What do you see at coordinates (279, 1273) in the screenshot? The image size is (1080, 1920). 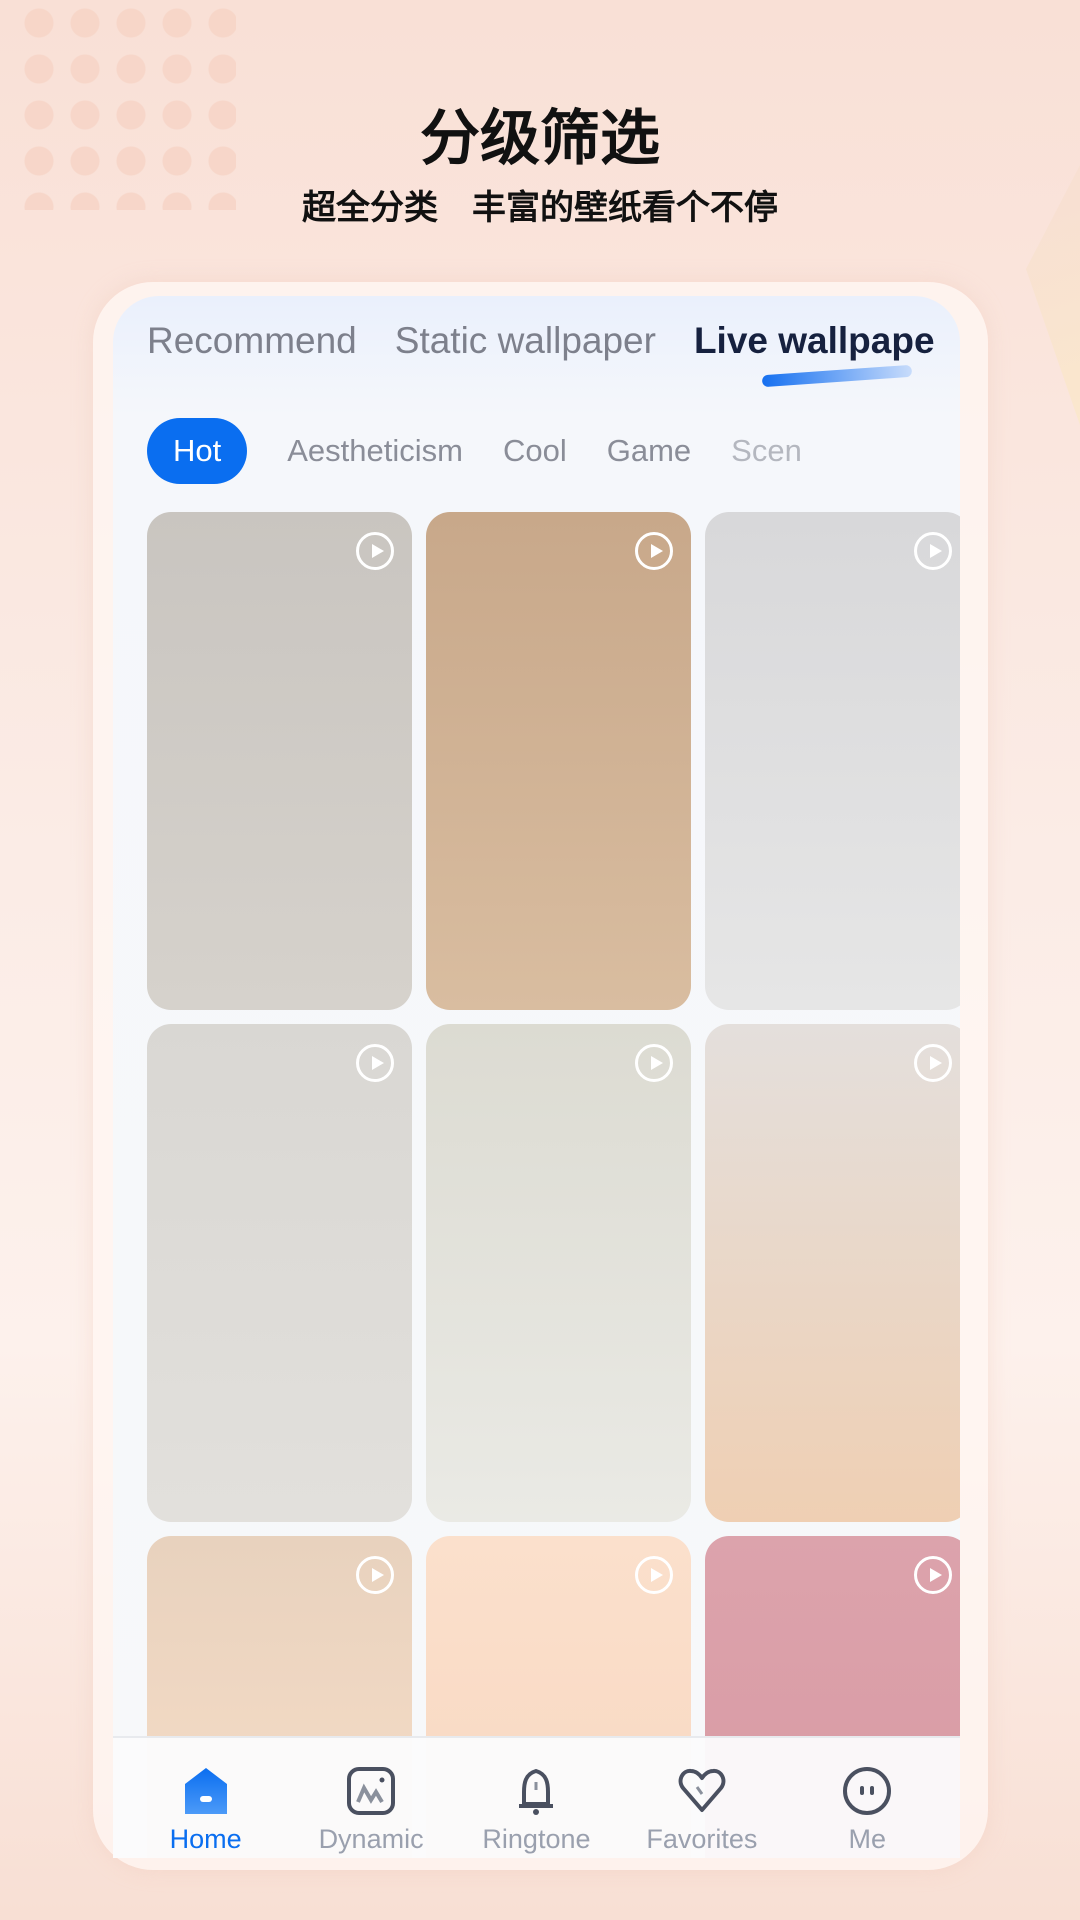 I see `wallpaper-card-pink-flower` at bounding box center [279, 1273].